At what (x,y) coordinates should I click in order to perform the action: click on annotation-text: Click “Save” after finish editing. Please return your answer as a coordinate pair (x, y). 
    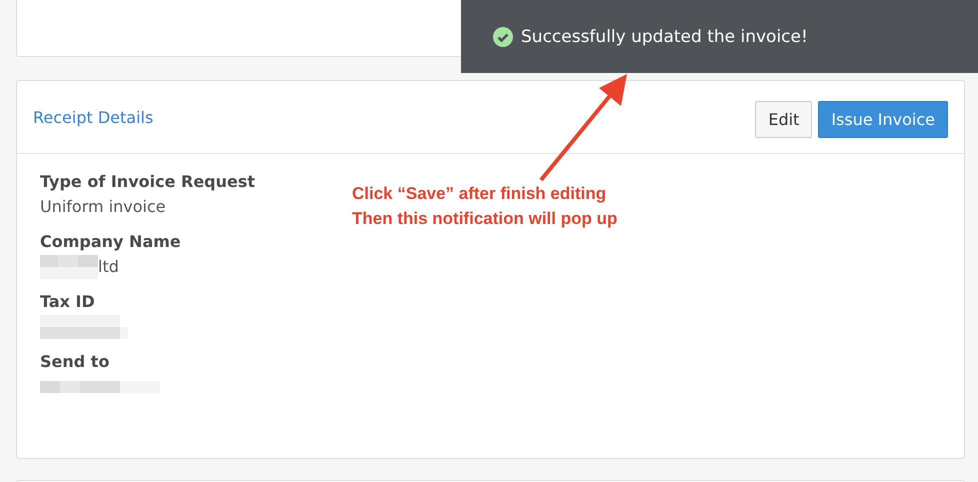
    Looking at the image, I should click on (480, 194).